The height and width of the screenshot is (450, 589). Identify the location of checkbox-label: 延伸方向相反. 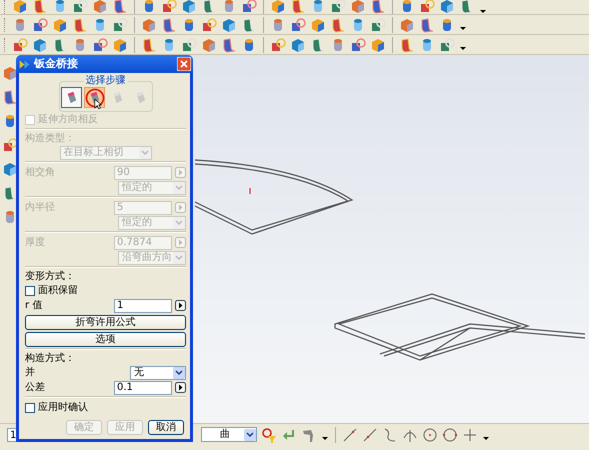
(68, 120).